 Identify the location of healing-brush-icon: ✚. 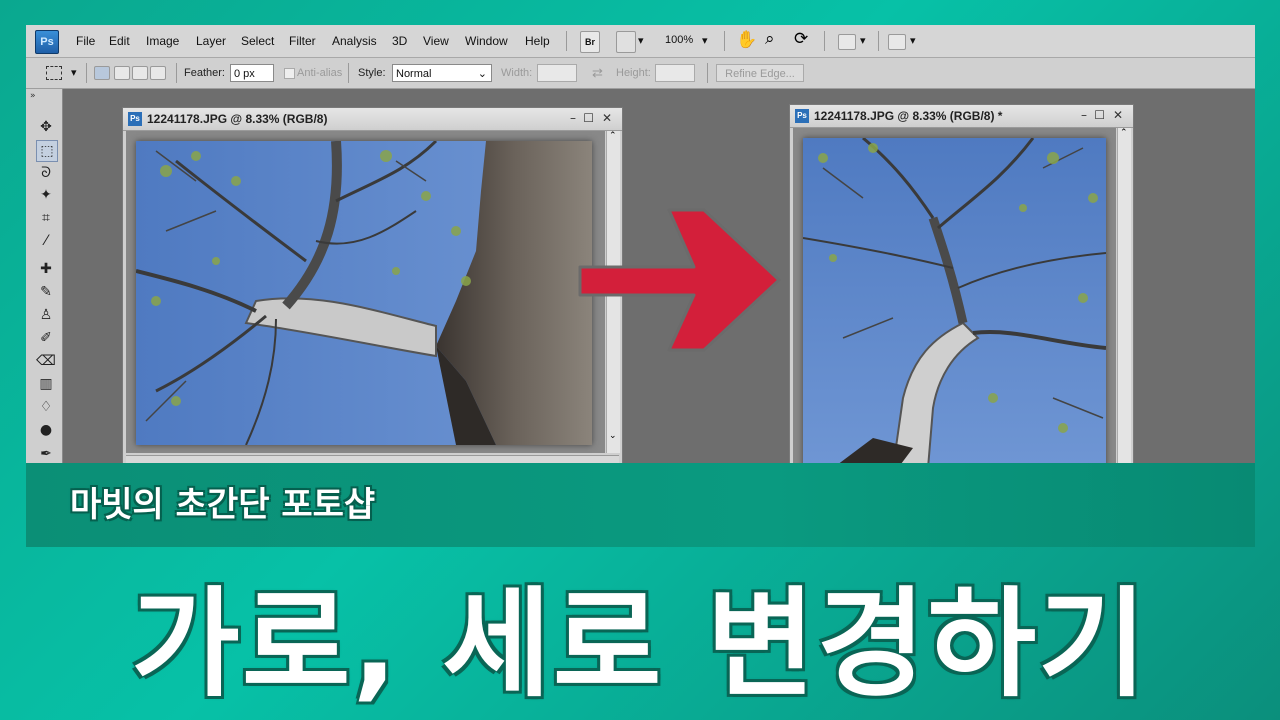
(46, 269).